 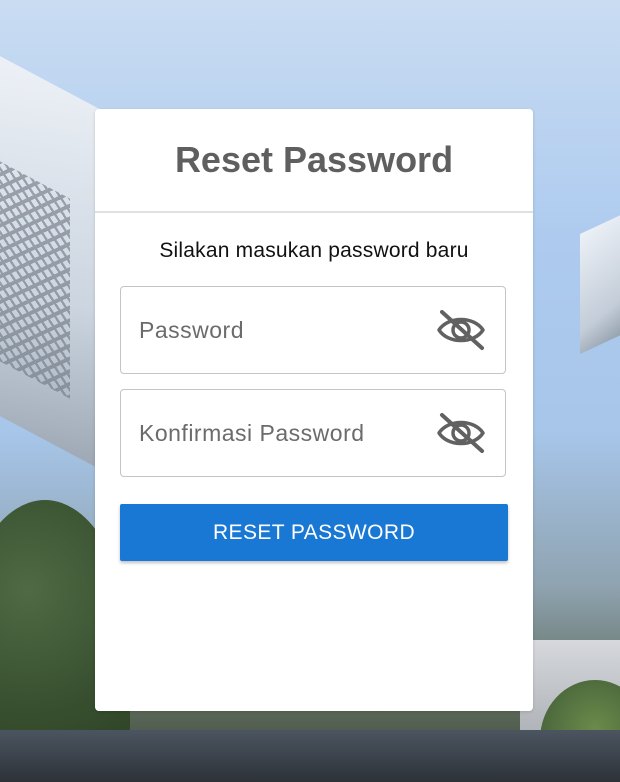 I want to click on password-field, so click(x=313, y=330).